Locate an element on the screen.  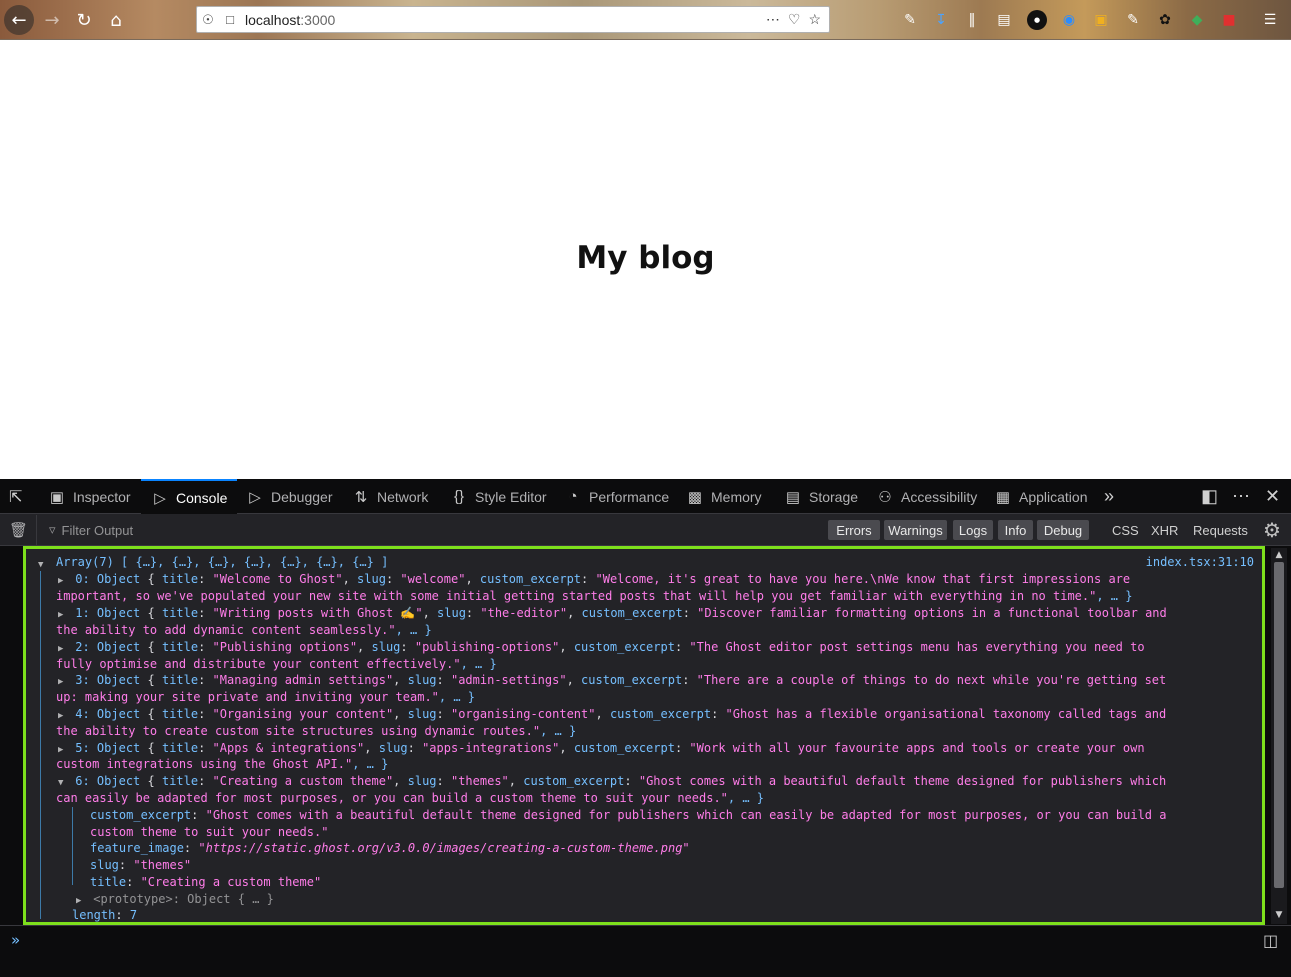
page-actions-icon: ⋯ is located at coordinates (773, 19).